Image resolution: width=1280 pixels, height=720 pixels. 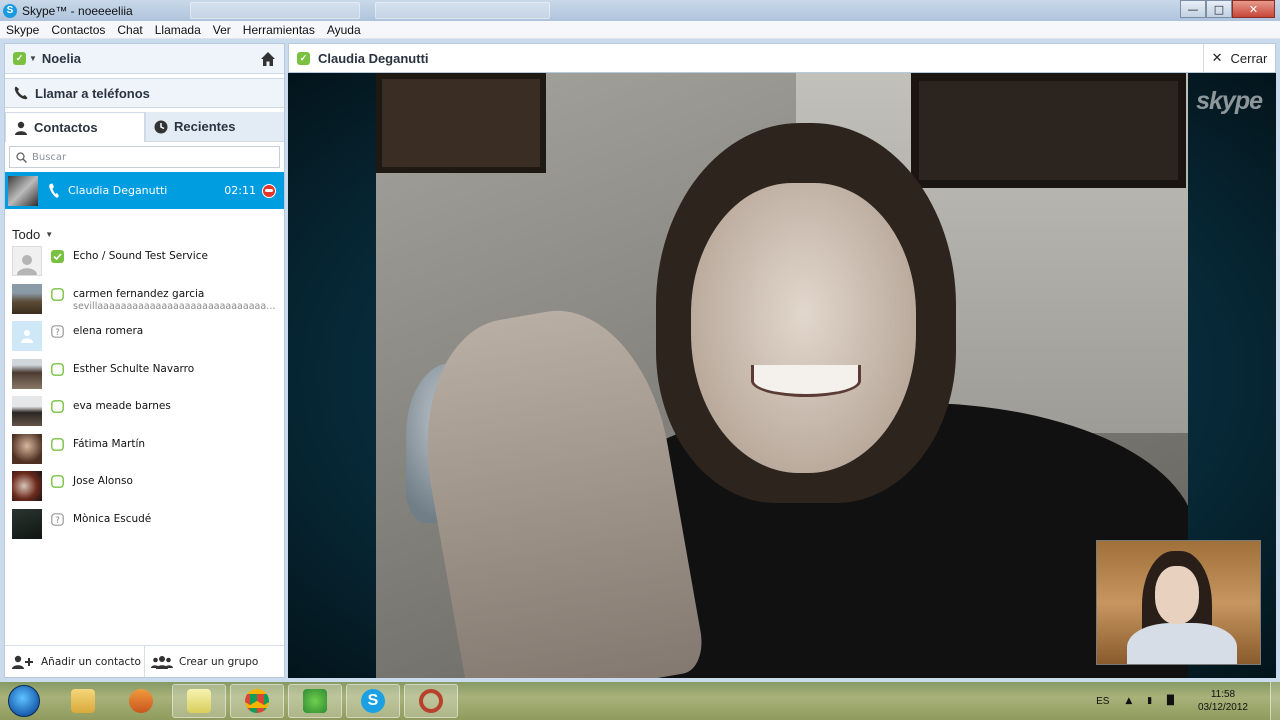 I want to click on show-desktop-button, so click(x=1275, y=701).